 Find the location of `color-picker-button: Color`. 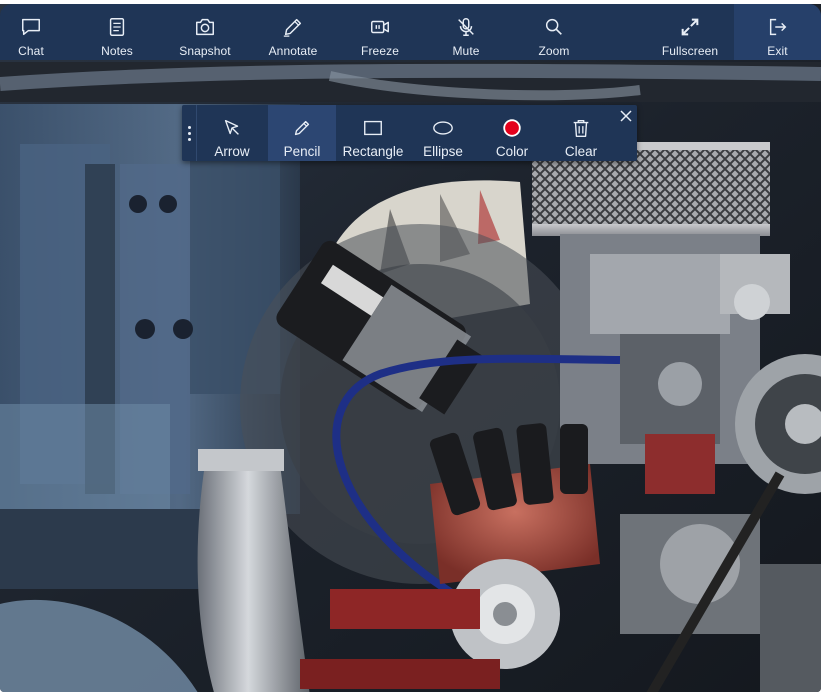

color-picker-button: Color is located at coordinates (512, 133).